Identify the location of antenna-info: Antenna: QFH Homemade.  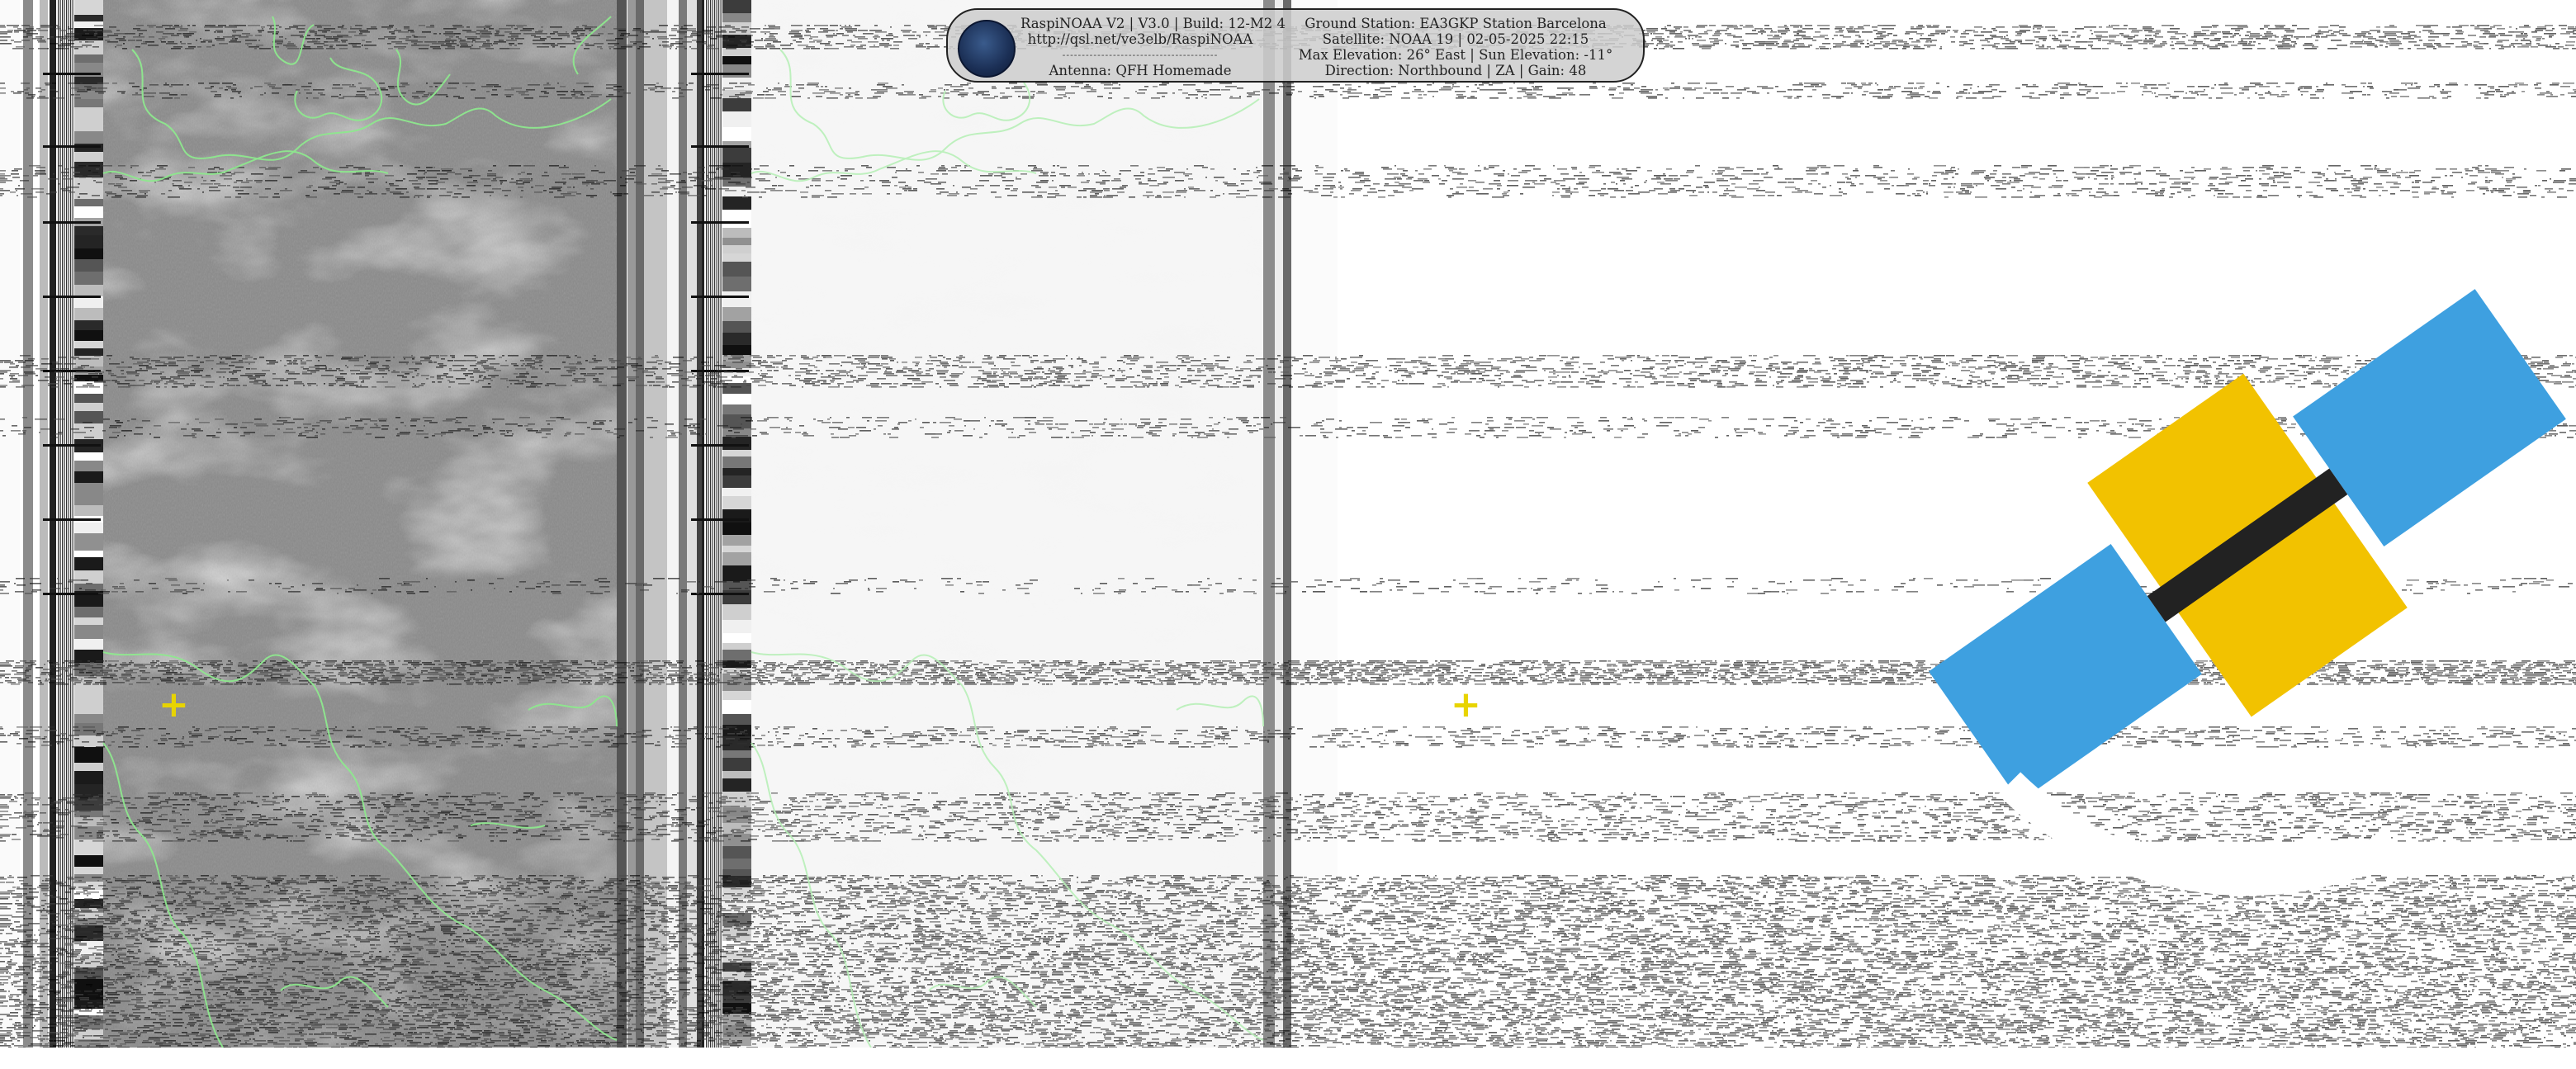
(1140, 70).